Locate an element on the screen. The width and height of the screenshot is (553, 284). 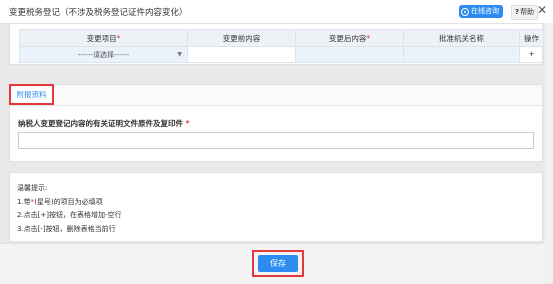
tip-line-3: 3.点击[-]按钮，删除表格当前行 is located at coordinates (66, 228).